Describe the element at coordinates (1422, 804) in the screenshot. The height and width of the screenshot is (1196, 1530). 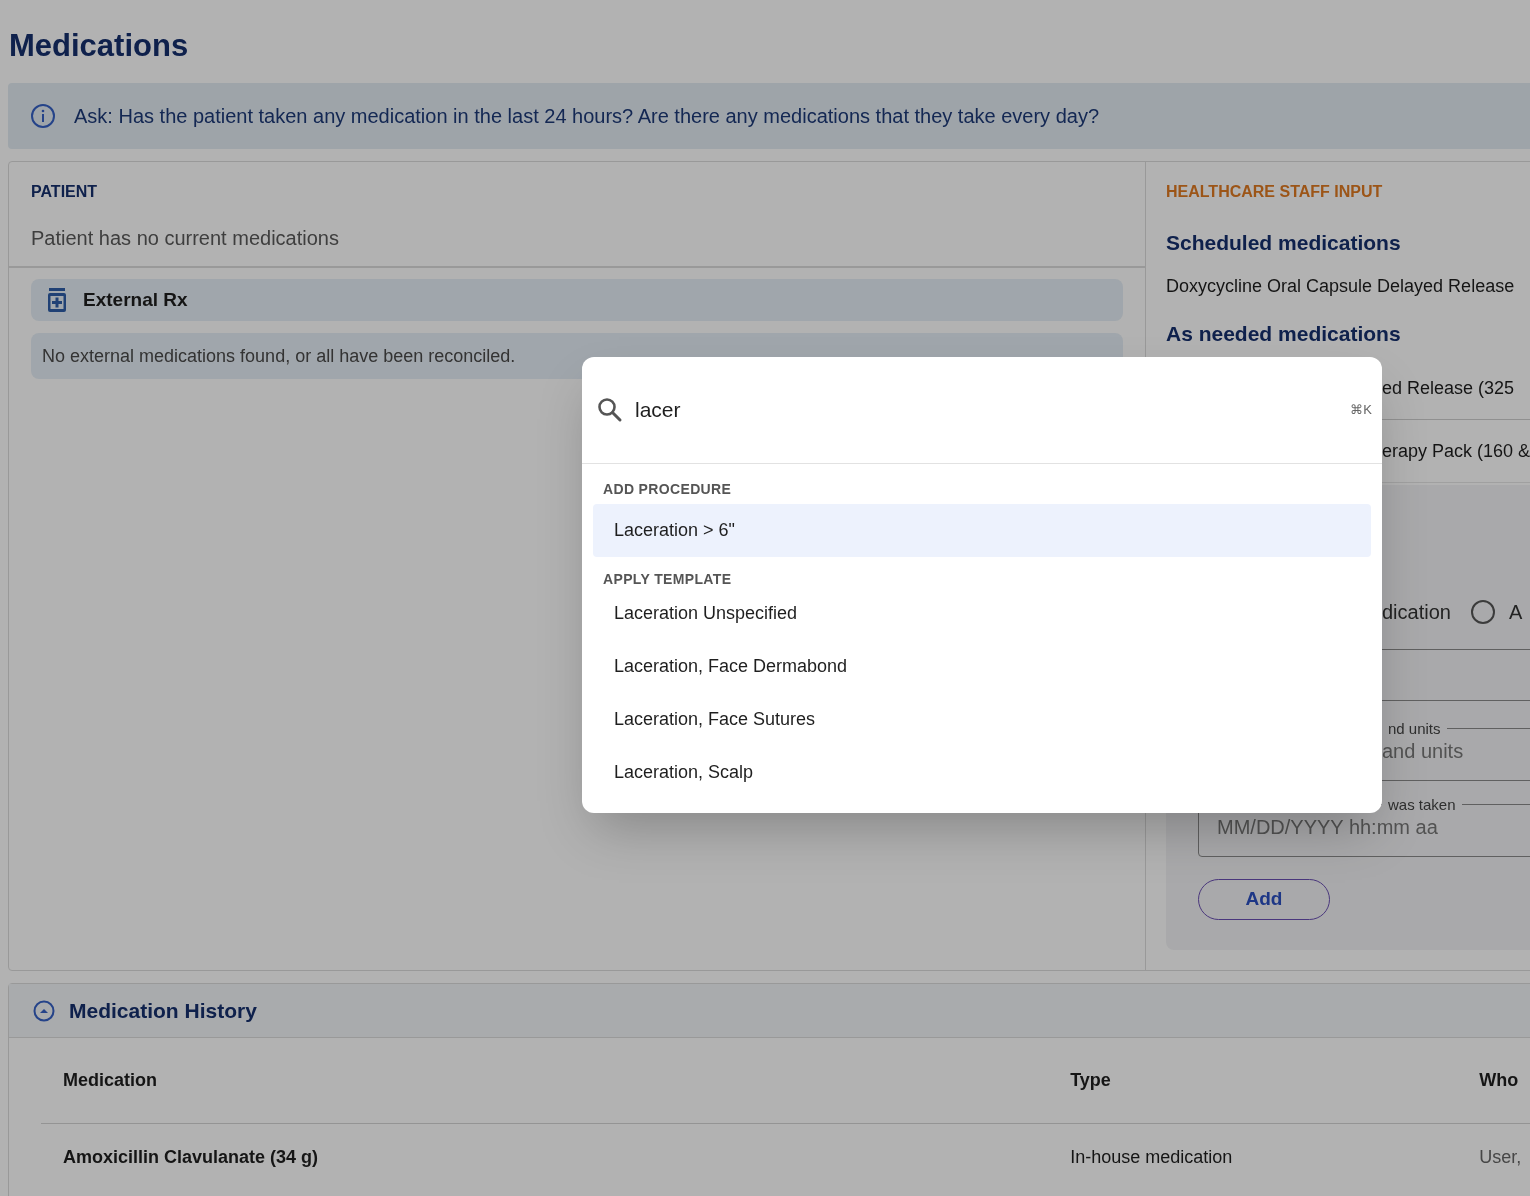
I see `field-label: was taken` at that location.